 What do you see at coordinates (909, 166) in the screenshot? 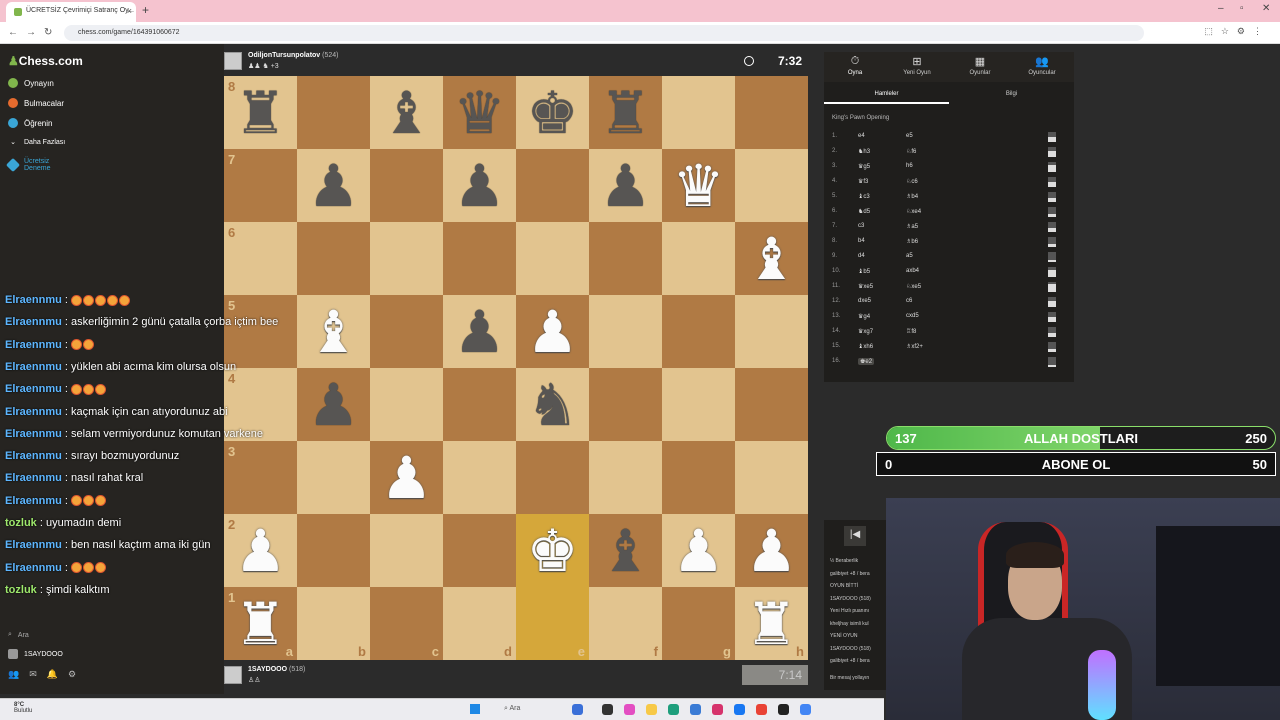
I see `black-move: h6` at bounding box center [909, 166].